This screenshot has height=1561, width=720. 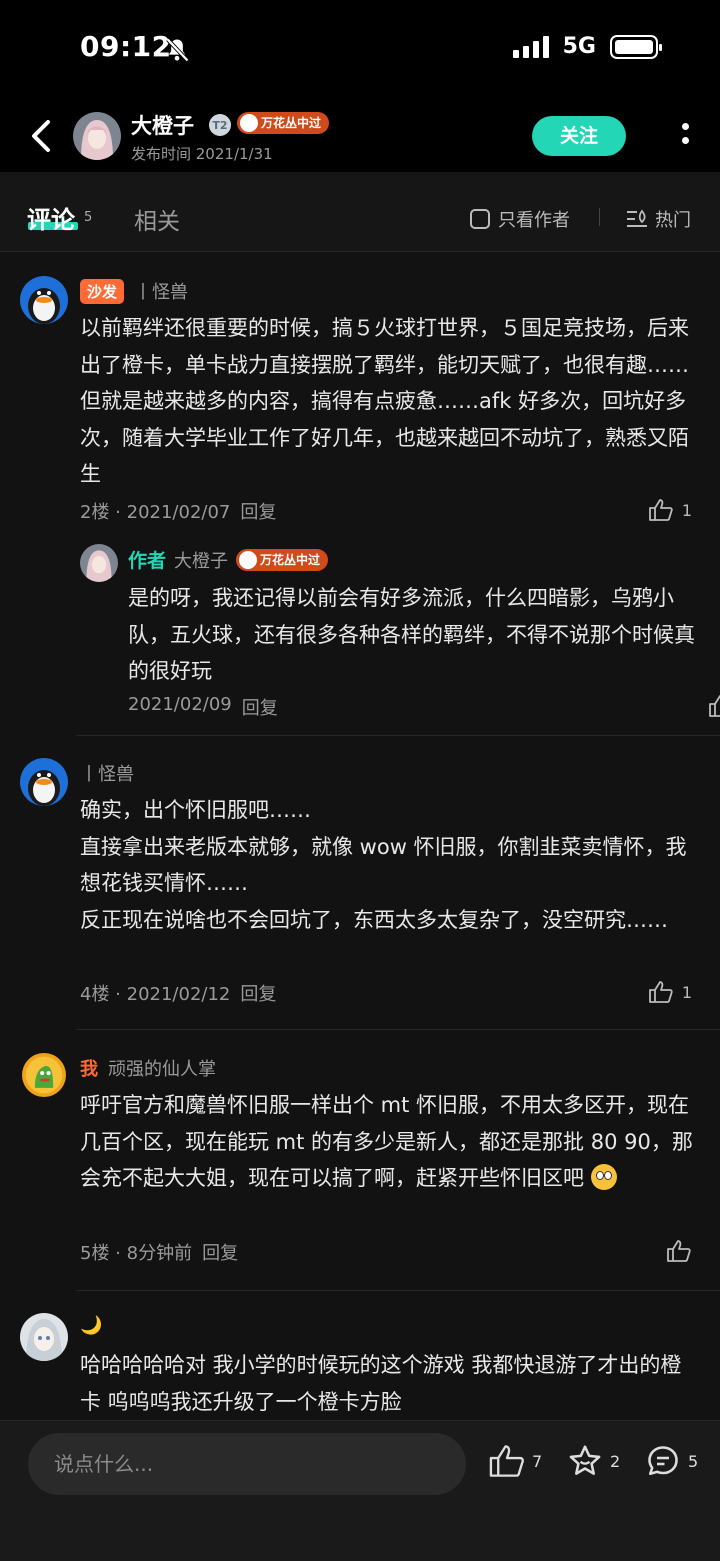 I want to click on comment-footer: 2楼 · 2021/02/07 回复, so click(x=178, y=511).